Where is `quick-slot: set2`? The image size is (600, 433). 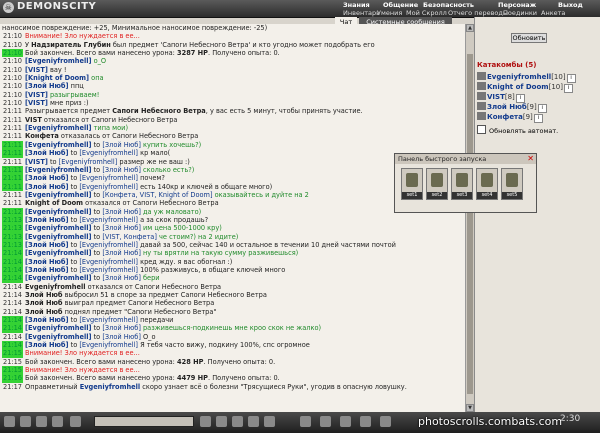 quick-slot: set2 is located at coordinates (437, 184).